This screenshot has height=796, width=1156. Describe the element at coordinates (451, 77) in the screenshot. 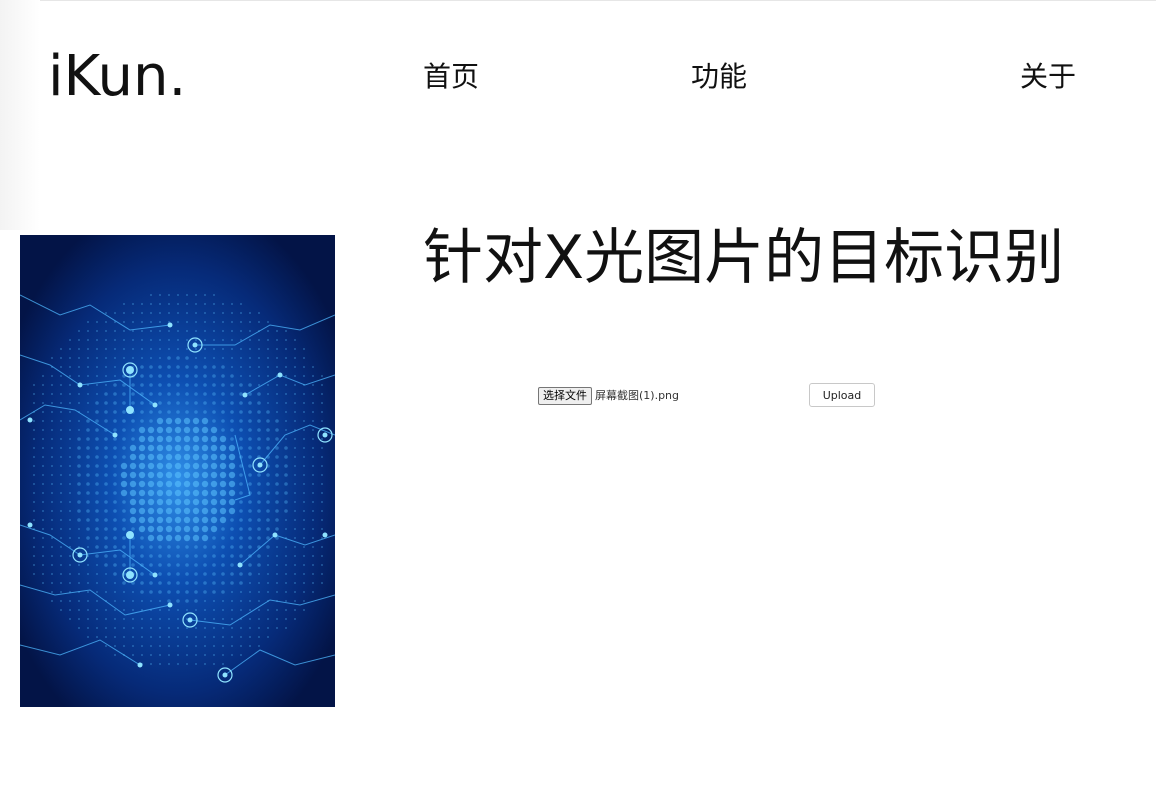

I see `nav-item-home: 首页` at that location.